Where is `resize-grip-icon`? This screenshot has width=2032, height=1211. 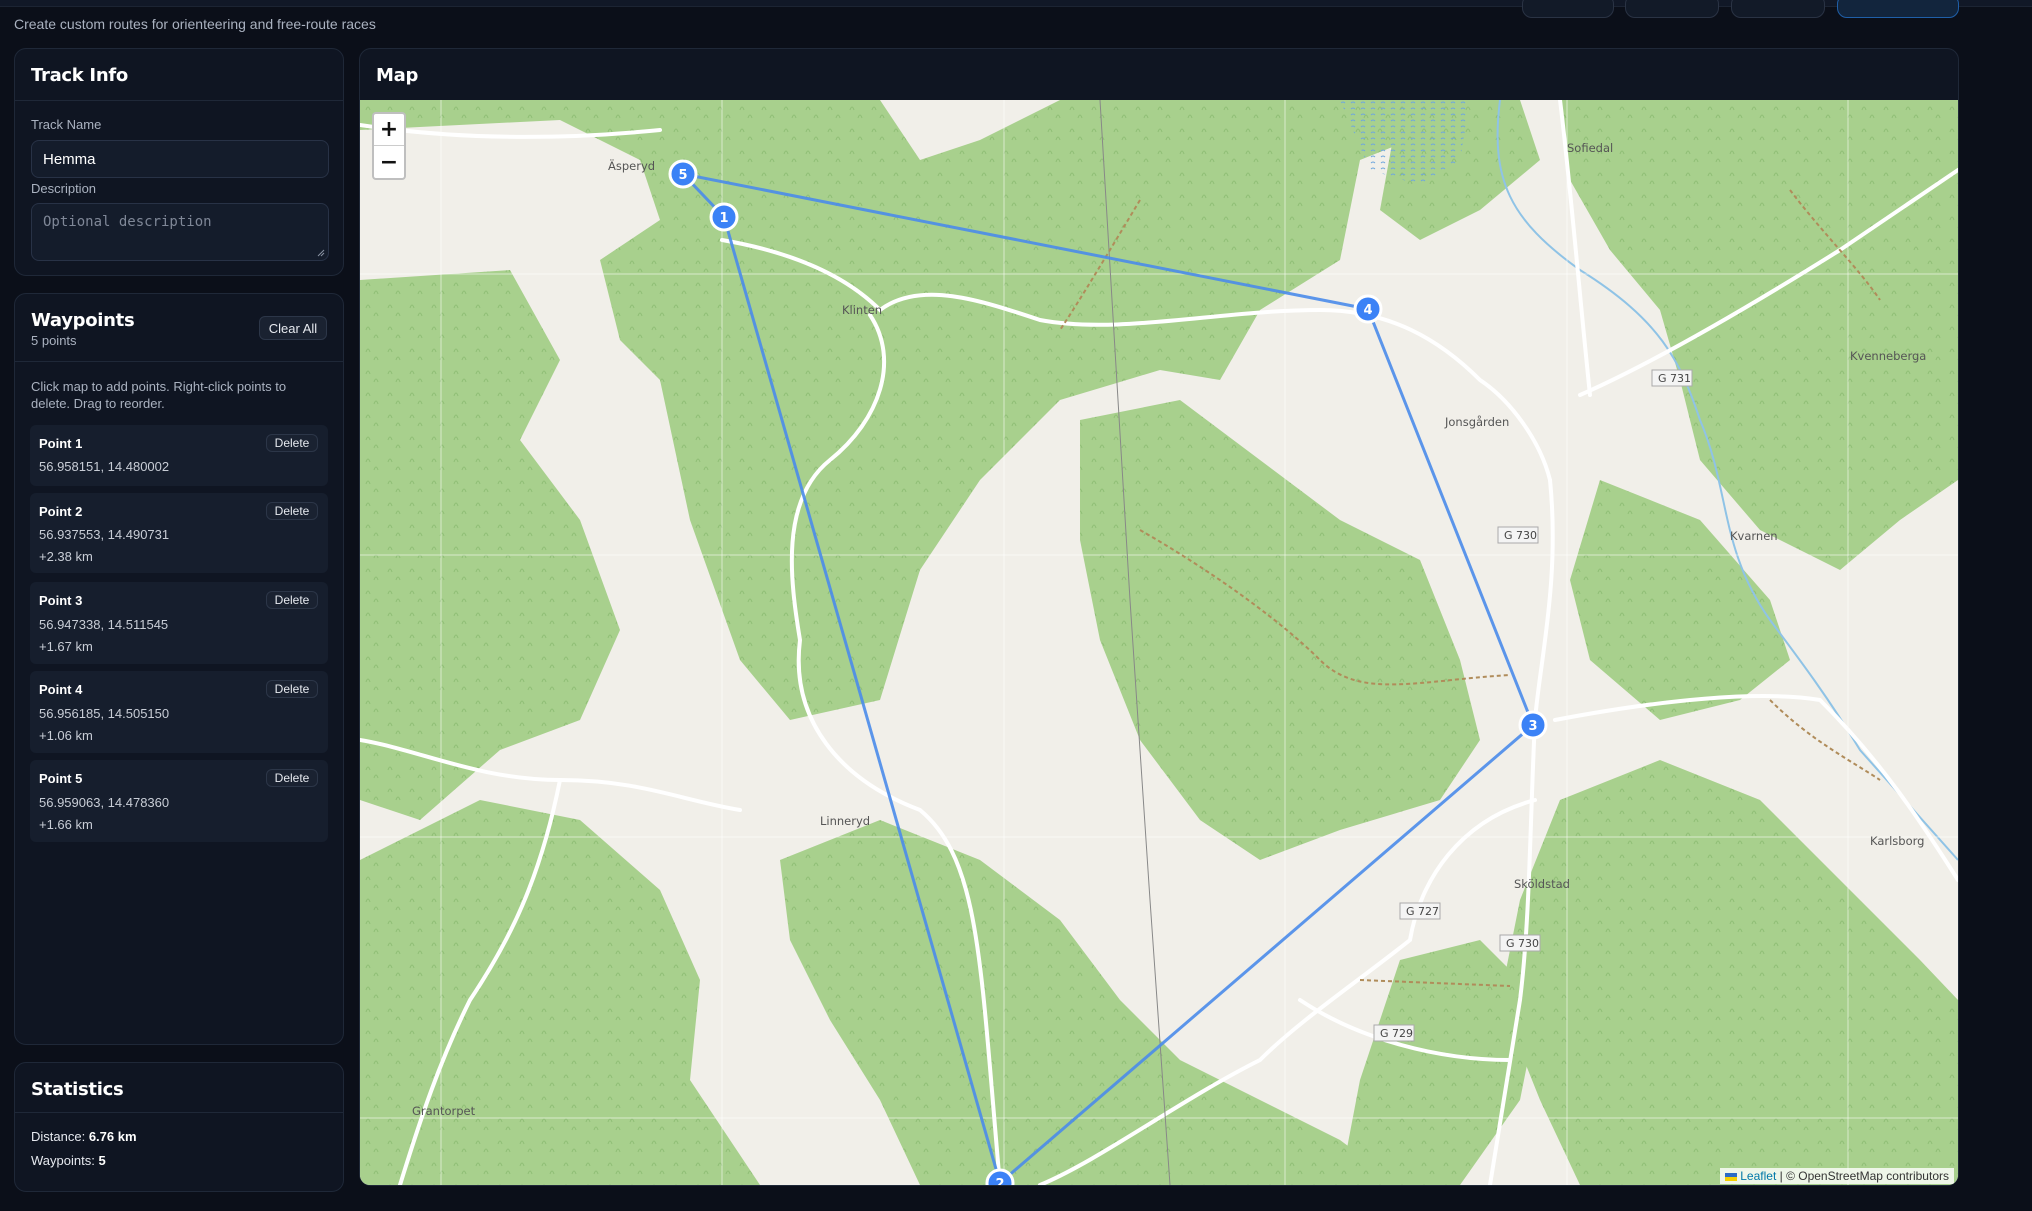 resize-grip-icon is located at coordinates (321, 253).